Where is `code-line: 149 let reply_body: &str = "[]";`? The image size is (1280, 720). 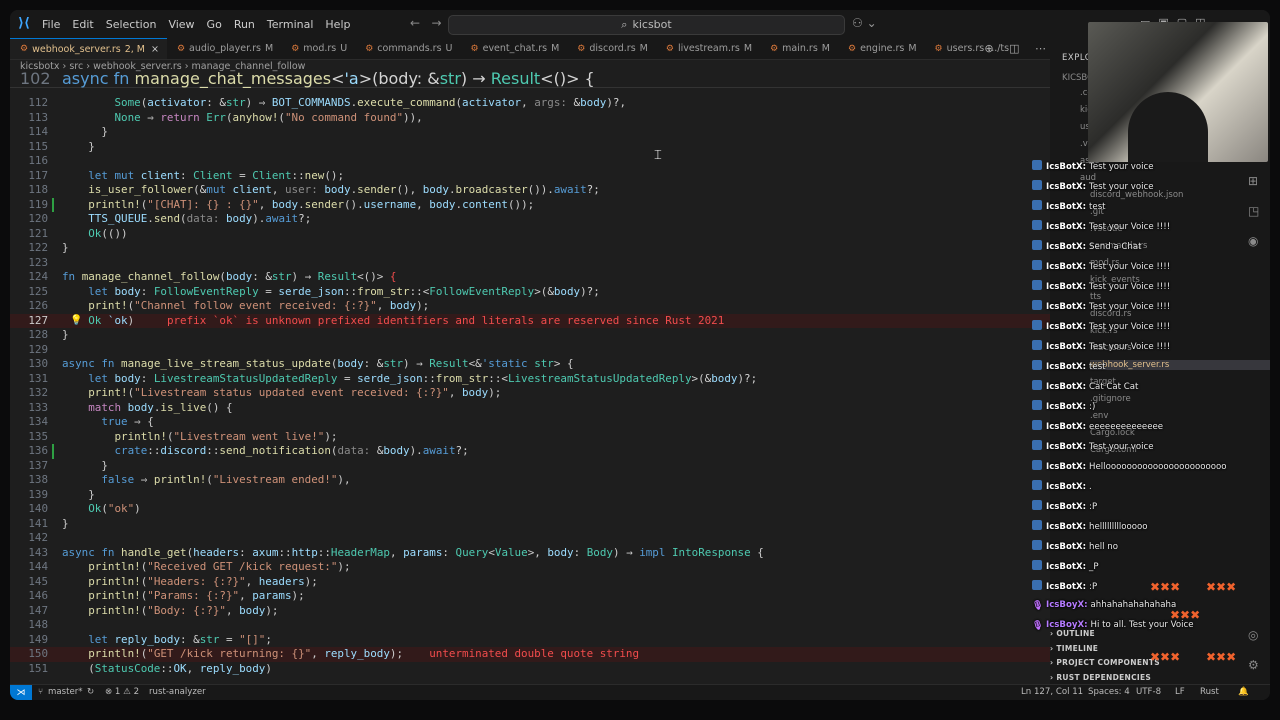 code-line: 149 let reply_body: &str = "[]"; is located at coordinates (530, 640).